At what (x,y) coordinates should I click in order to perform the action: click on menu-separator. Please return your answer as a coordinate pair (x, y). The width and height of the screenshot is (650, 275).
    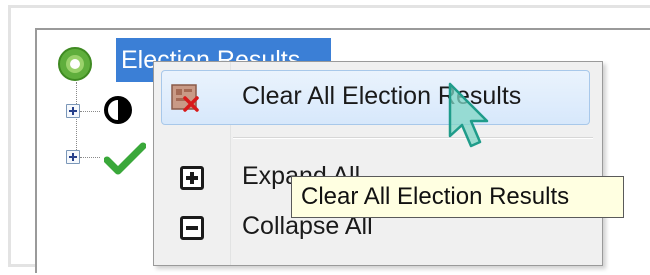
    Looking at the image, I should click on (413, 138).